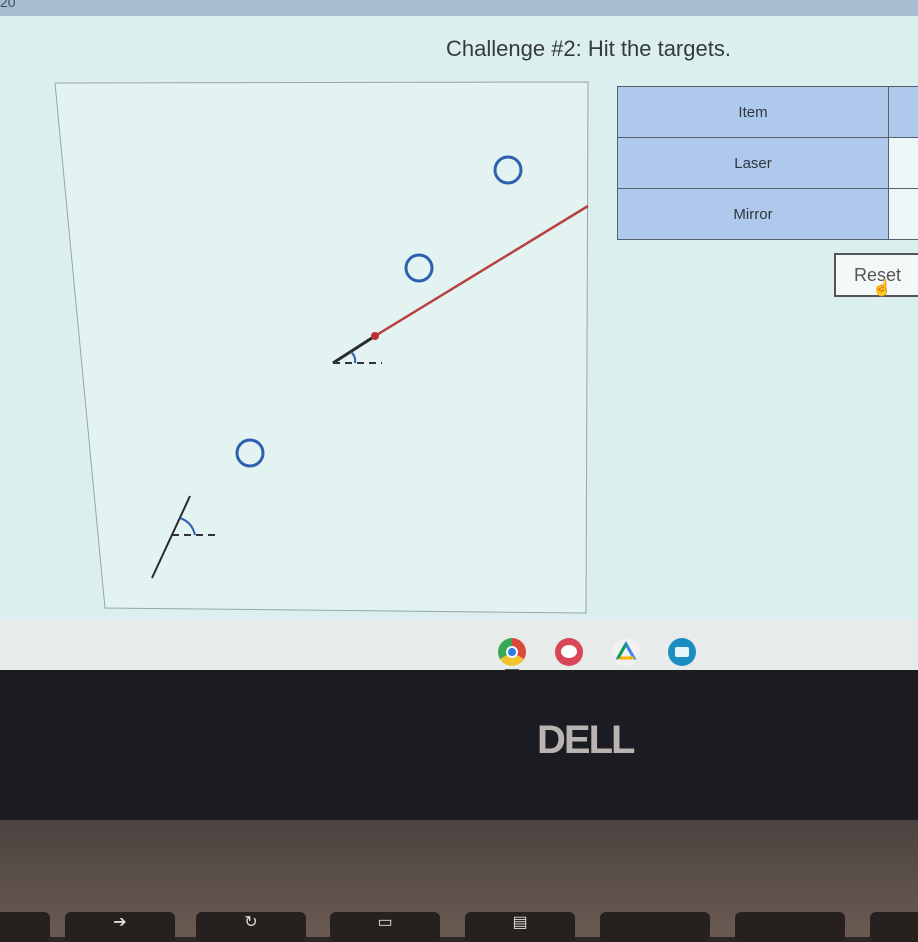 This screenshot has height=942, width=918. I want to click on drive-icon, so click(626, 652).